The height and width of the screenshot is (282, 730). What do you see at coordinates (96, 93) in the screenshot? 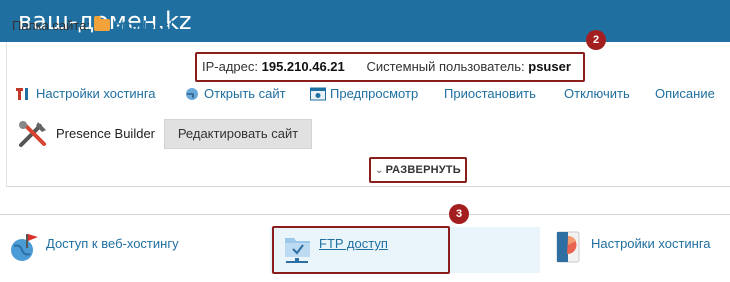
I see `hosting-settings-label: Настройки хостинга` at bounding box center [96, 93].